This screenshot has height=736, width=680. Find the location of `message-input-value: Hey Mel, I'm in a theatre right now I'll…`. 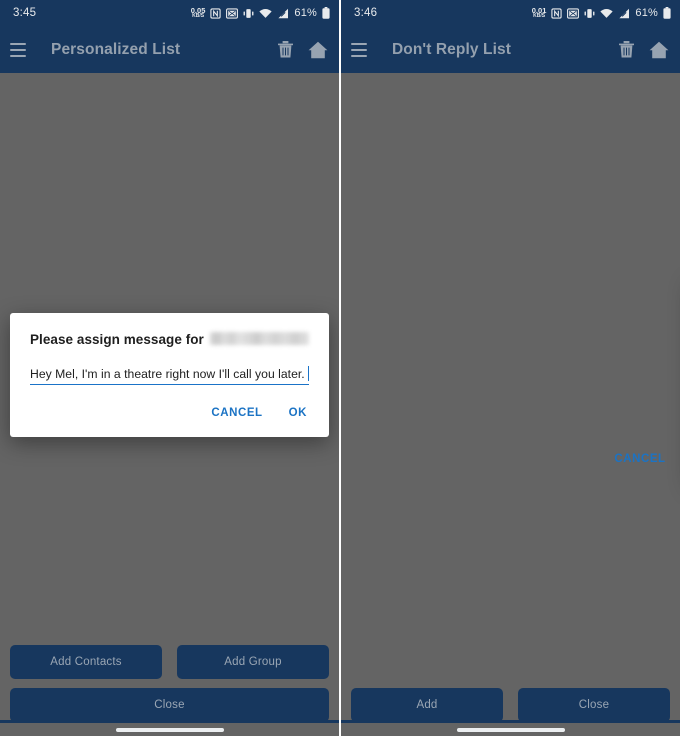

message-input-value: Hey Mel, I'm in a theatre right now I'll… is located at coordinates (167, 373).